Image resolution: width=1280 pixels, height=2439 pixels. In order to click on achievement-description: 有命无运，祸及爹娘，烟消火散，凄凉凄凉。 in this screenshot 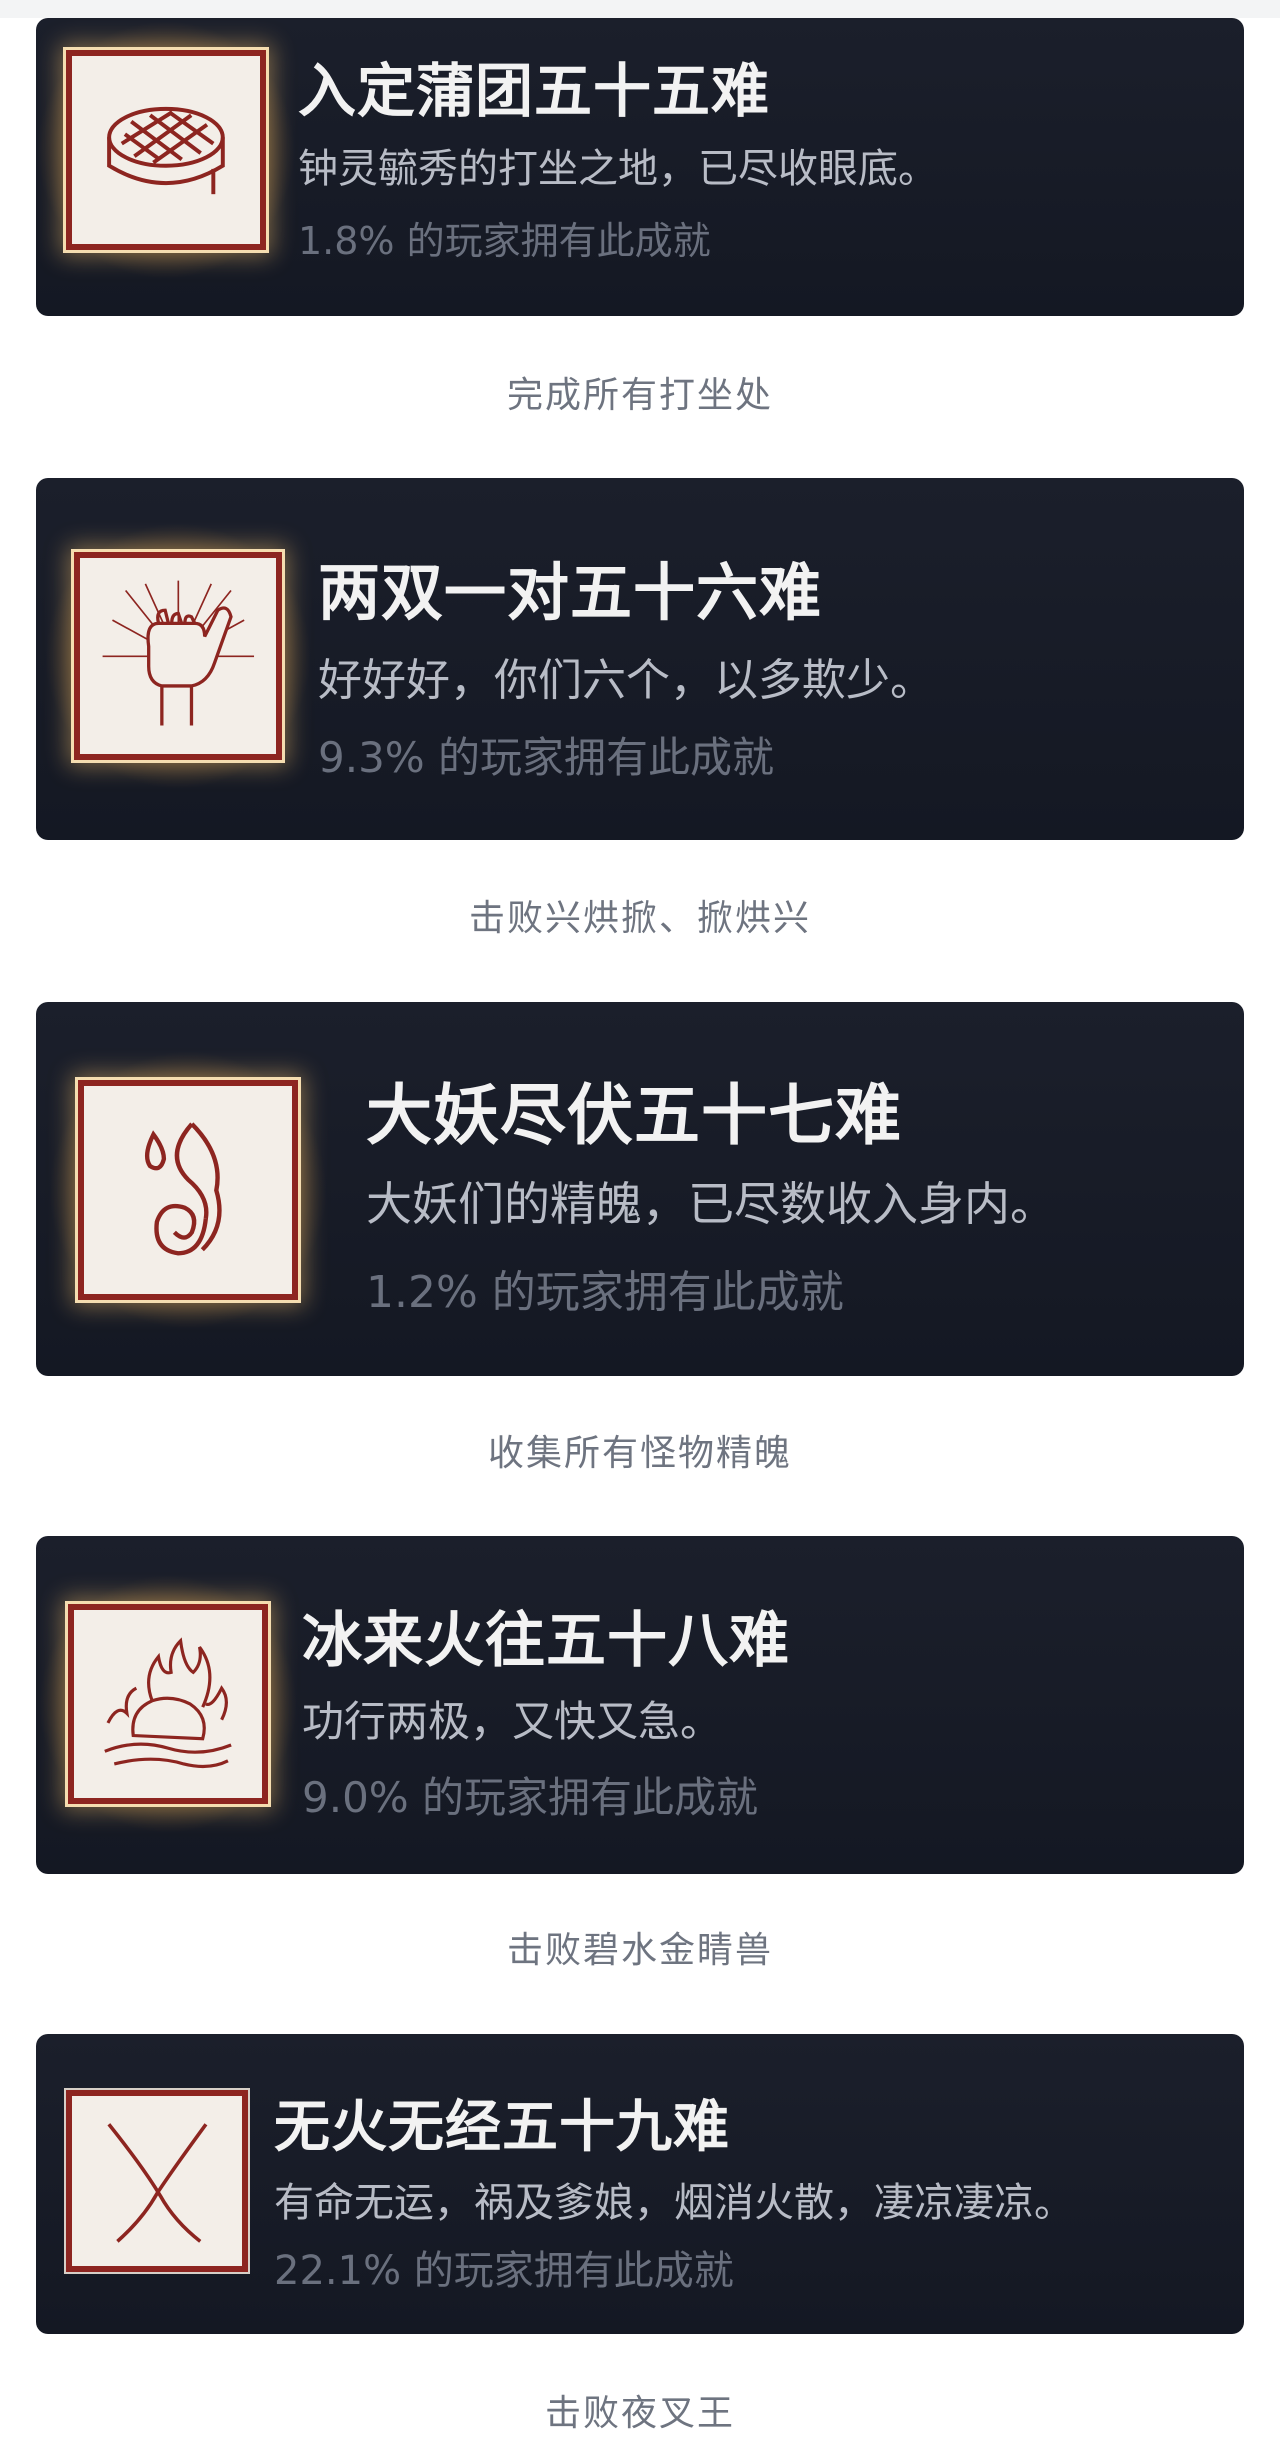, I will do `click(674, 2203)`.